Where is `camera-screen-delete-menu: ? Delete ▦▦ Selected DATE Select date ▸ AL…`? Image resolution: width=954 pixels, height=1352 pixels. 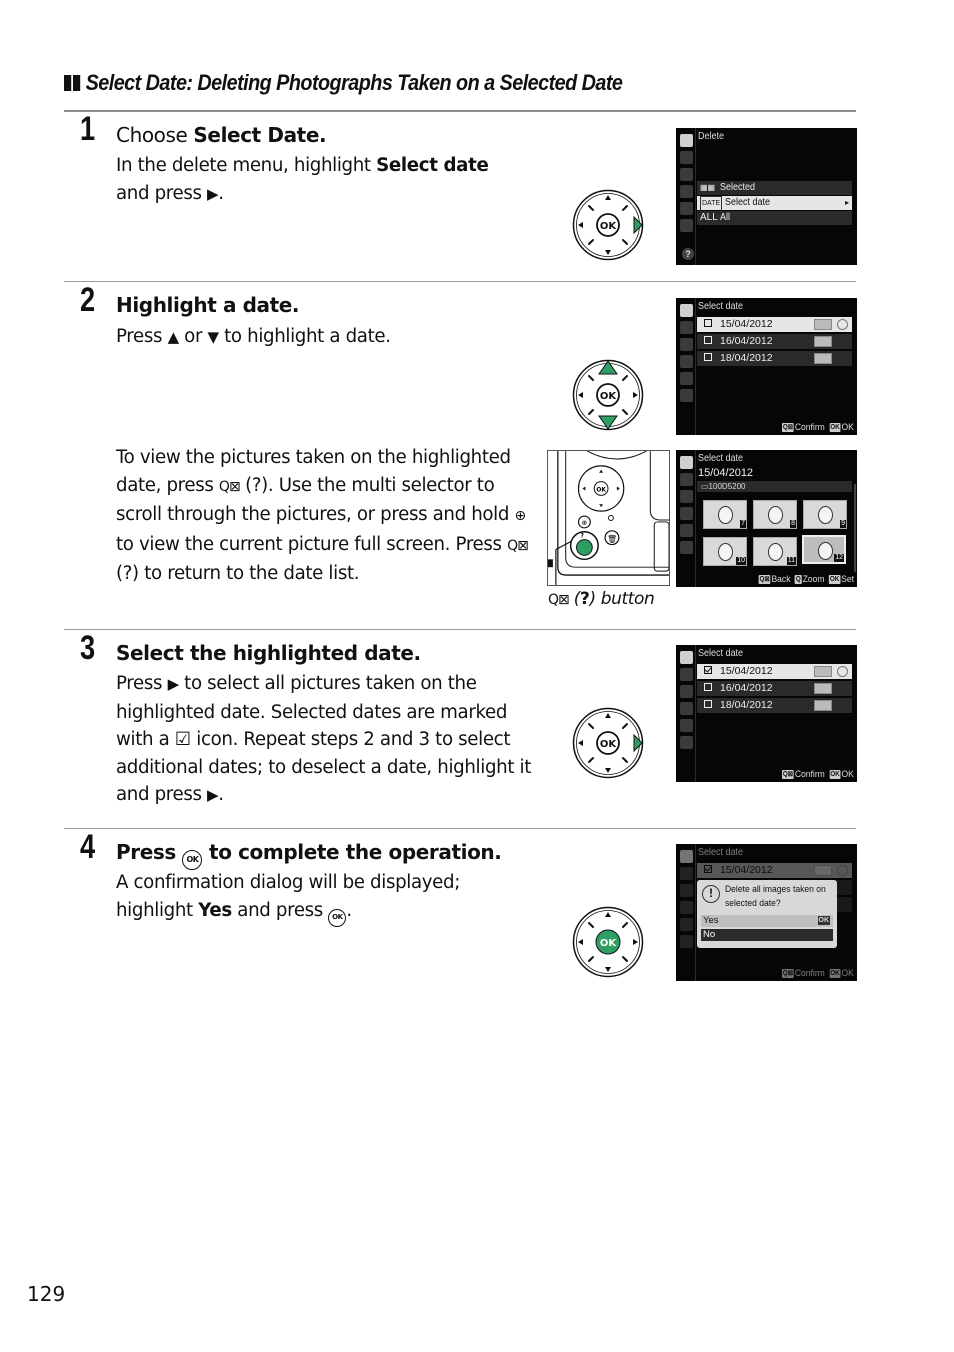 camera-screen-delete-menu: ? Delete ▦▦ Selected DATE Select date ▸ AL… is located at coordinates (766, 196).